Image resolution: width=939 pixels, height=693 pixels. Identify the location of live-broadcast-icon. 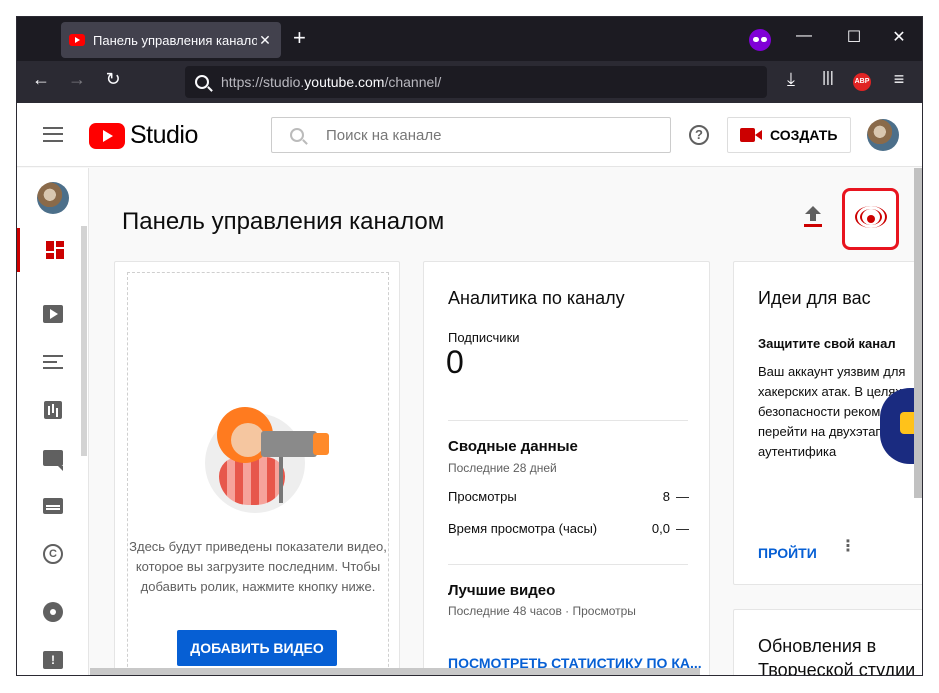
(870, 217).